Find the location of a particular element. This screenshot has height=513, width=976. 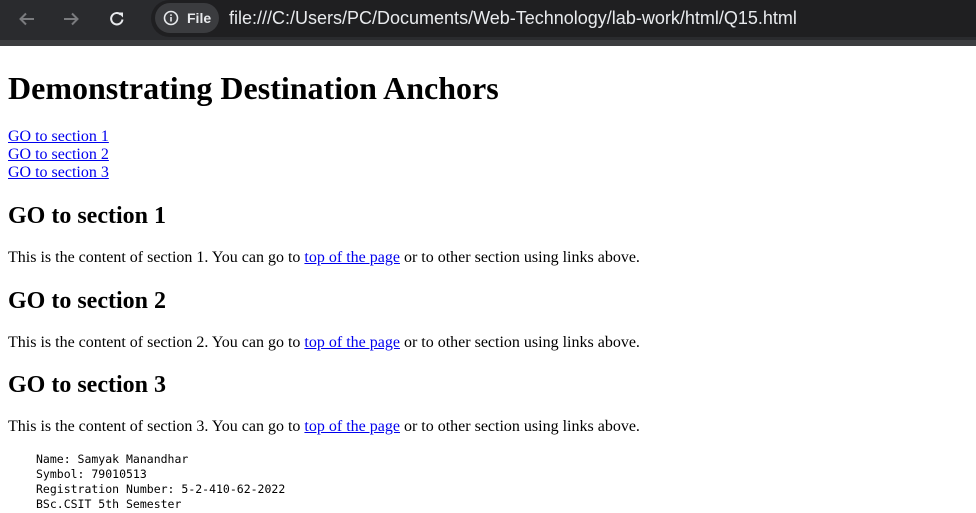

page-title: Demonstrating Destination Anchors is located at coordinates (253, 88).